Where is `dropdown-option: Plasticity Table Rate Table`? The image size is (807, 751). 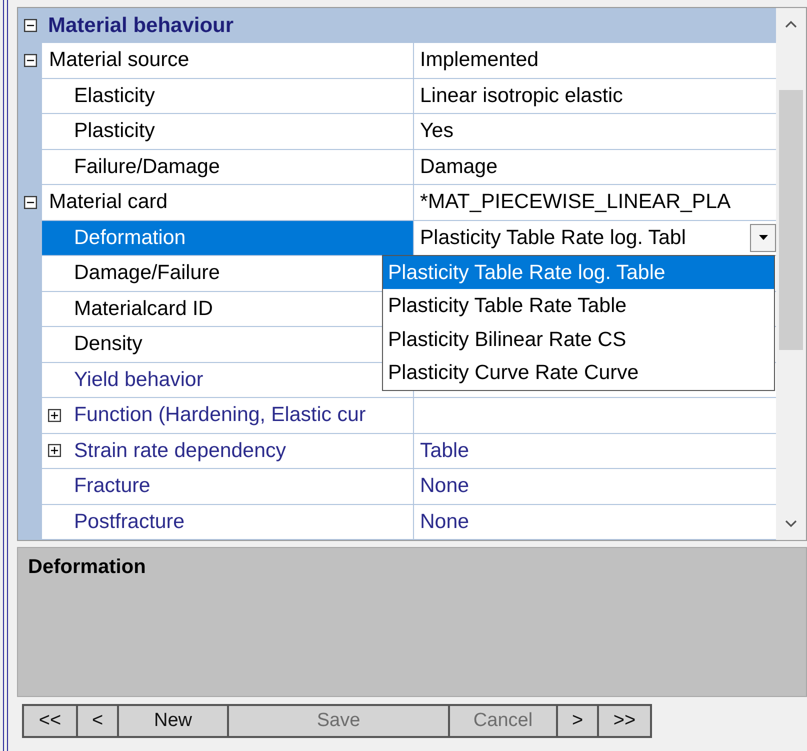 dropdown-option: Plasticity Table Rate Table is located at coordinates (578, 305).